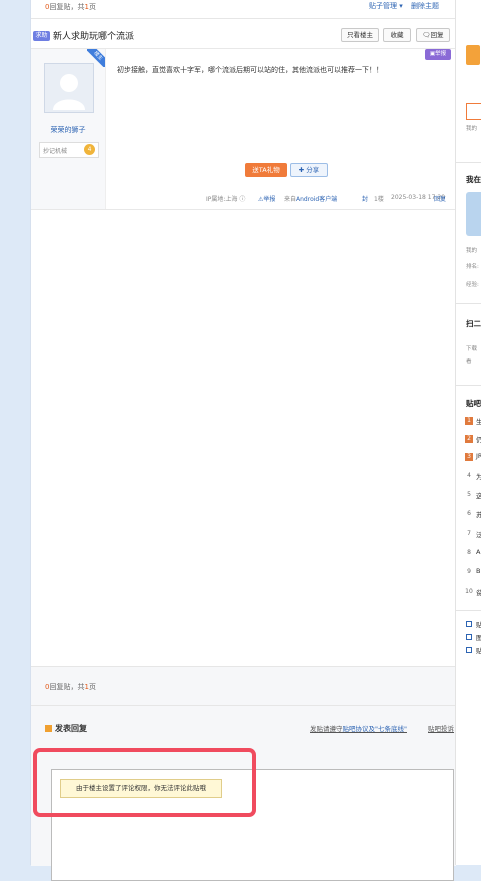 This screenshot has width=481, height=881. Describe the element at coordinates (69, 150) in the screenshot. I see `level-badge: 抄记机械 4` at that location.